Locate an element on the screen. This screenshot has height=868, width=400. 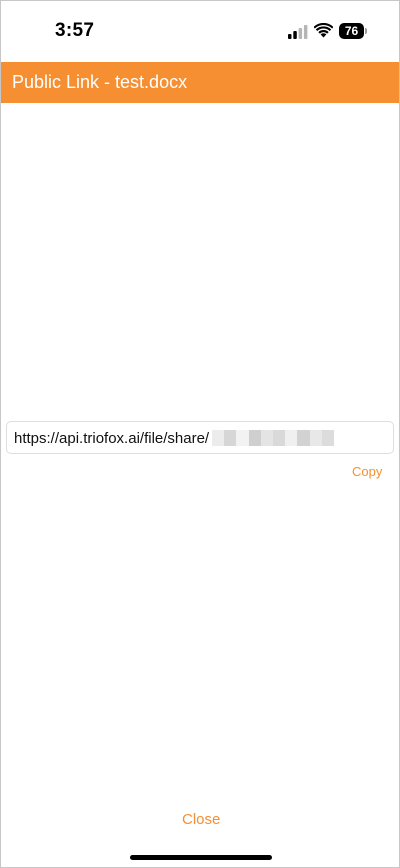
battery-level: 76 is located at coordinates (351, 31).